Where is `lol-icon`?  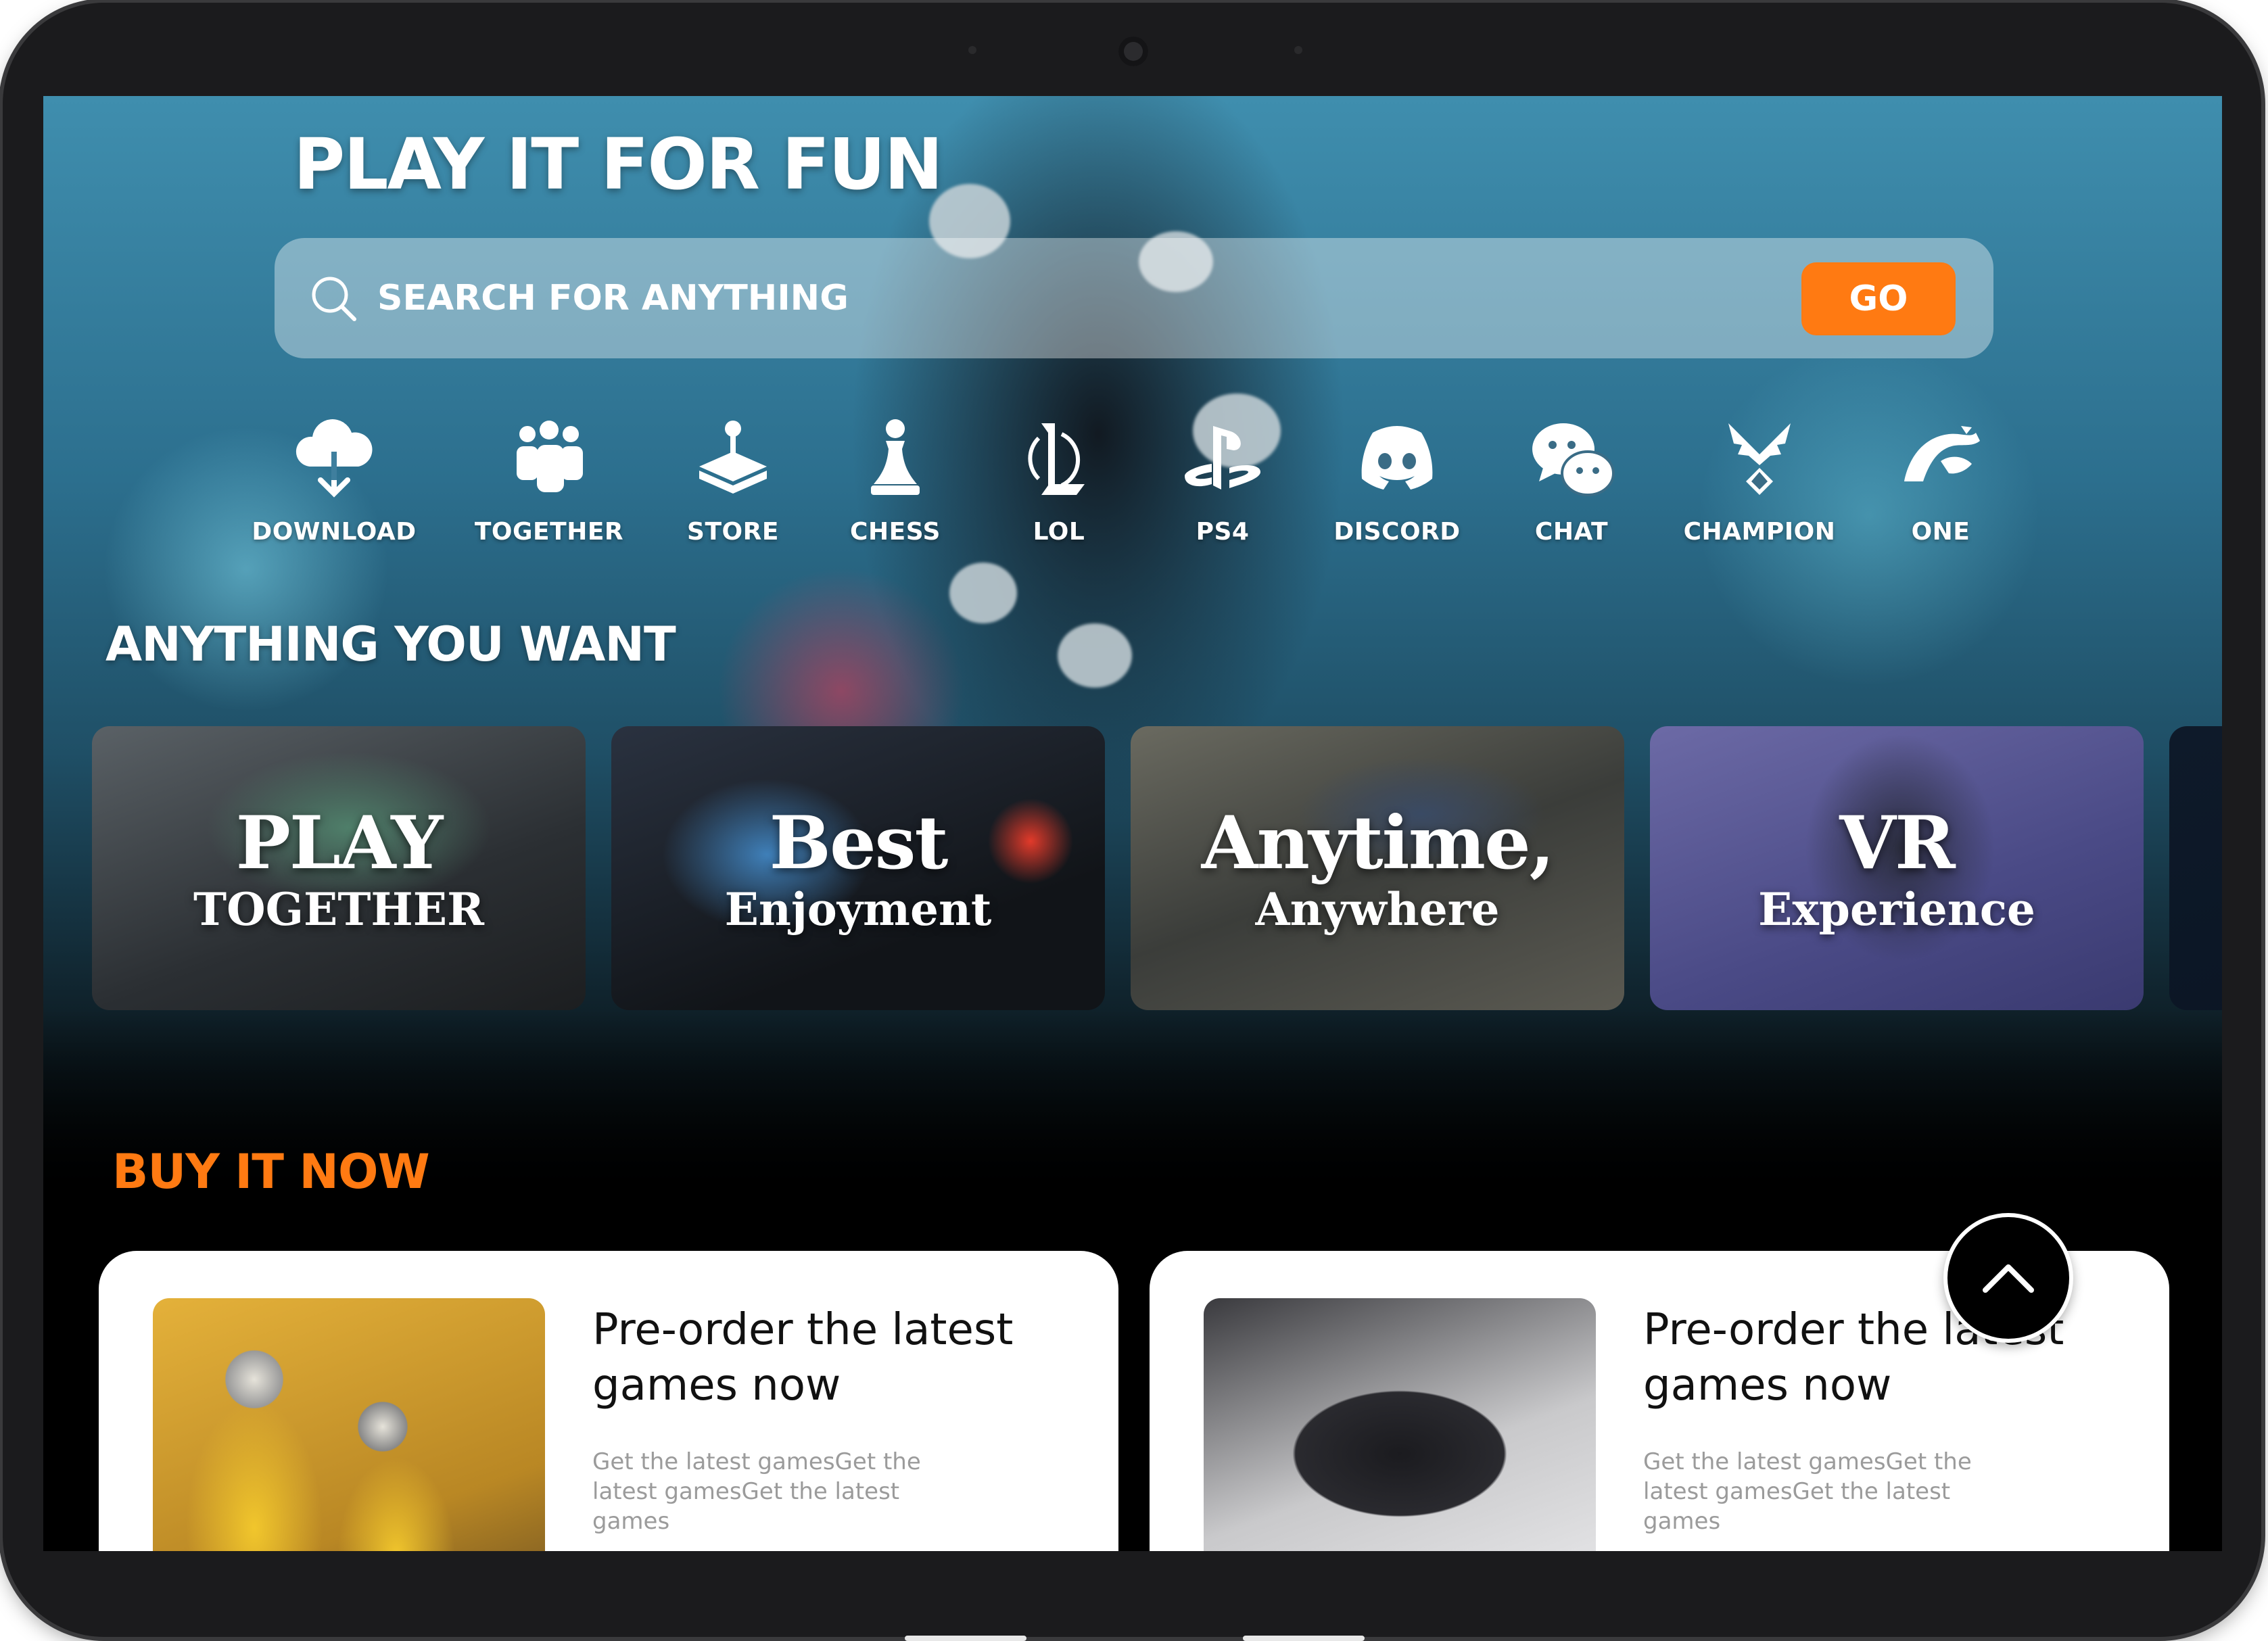
lol-icon is located at coordinates (1056, 459).